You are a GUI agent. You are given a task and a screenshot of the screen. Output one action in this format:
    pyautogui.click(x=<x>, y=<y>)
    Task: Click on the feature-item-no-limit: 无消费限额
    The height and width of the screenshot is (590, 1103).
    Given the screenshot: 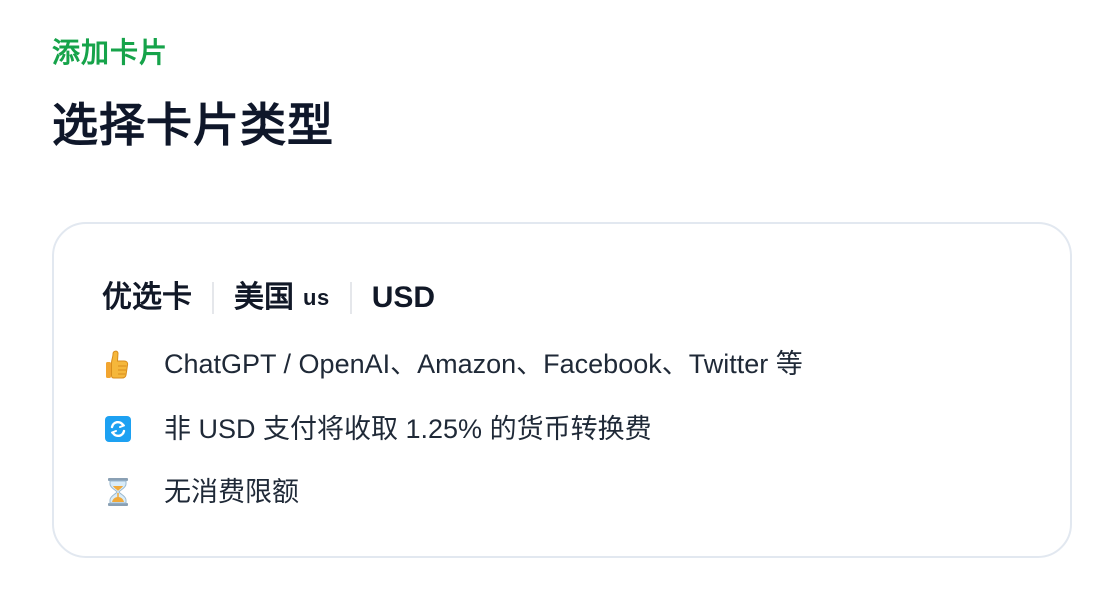 What is the action you would take?
    pyautogui.click(x=200, y=492)
    